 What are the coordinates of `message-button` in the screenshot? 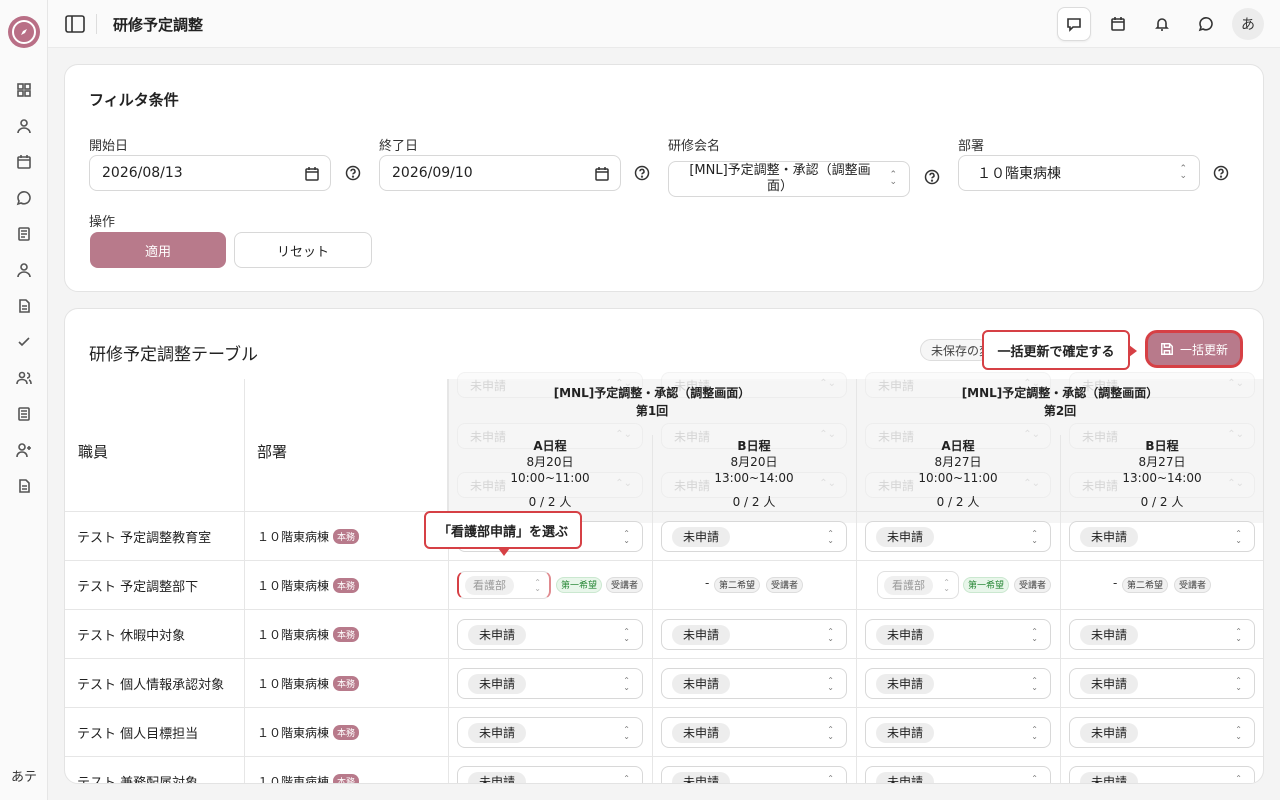 It's located at (1074, 24).